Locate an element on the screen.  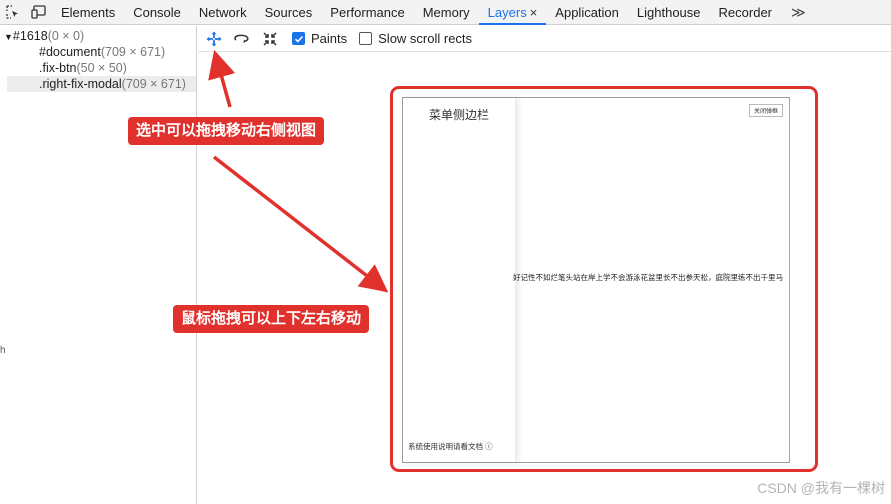
annotation-drag-select: 选中可以拖拽移动右侧视图 is located at coordinates (226, 131).